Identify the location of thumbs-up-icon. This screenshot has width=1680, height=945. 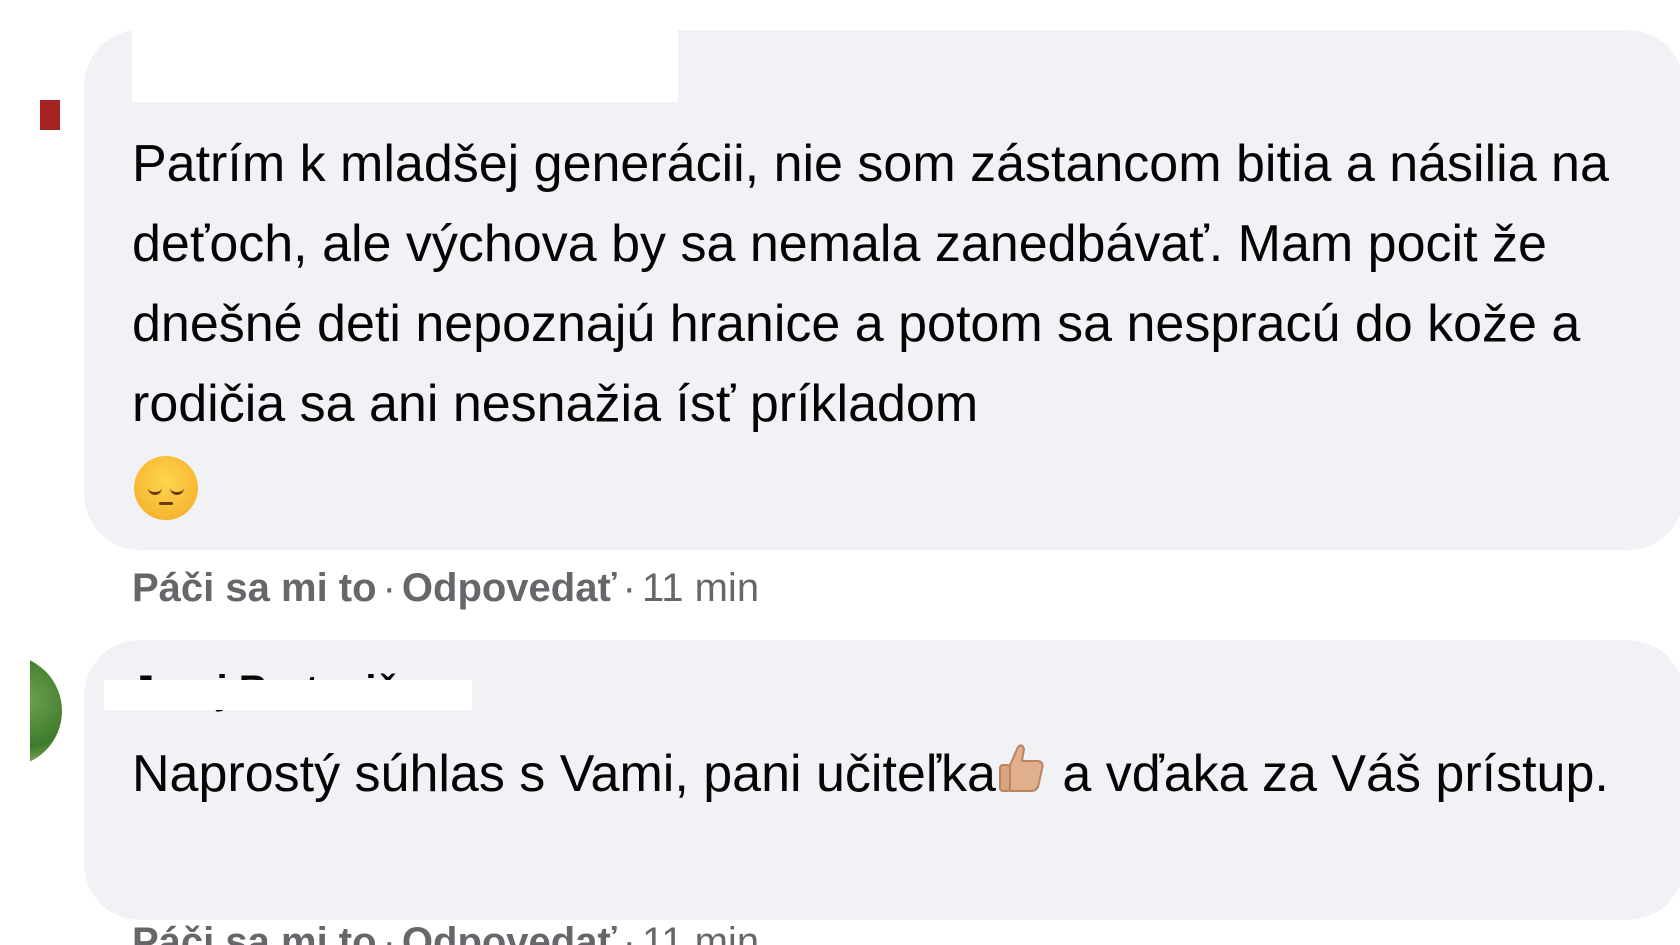
(1022, 768).